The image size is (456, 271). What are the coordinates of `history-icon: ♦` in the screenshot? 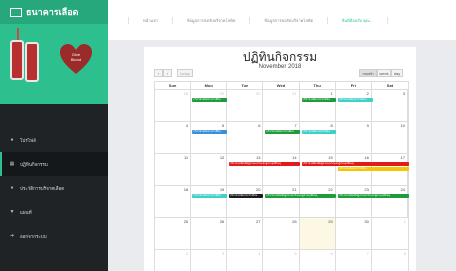 It's located at (12, 188).